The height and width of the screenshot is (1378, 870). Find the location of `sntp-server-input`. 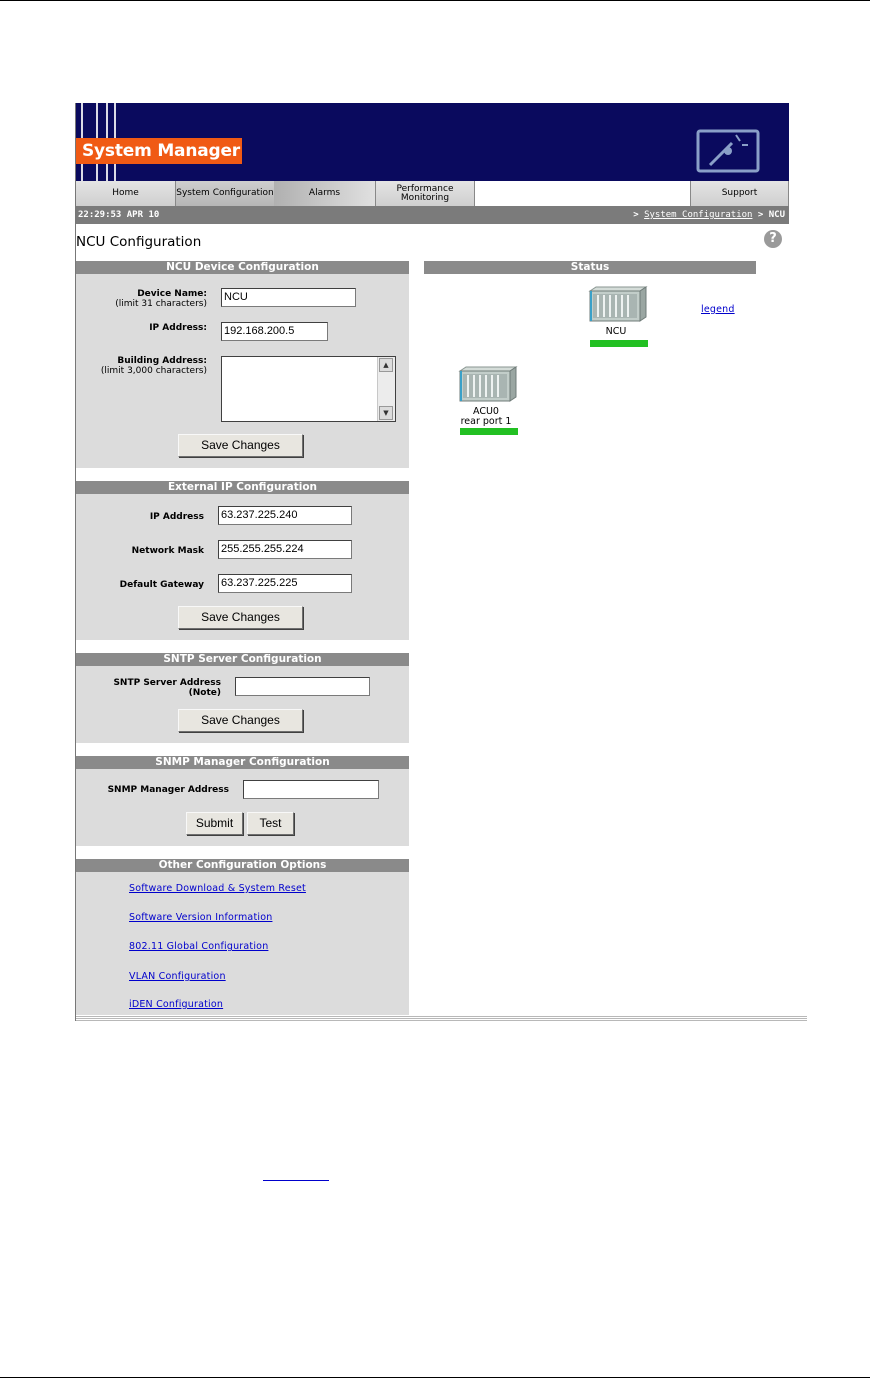

sntp-server-input is located at coordinates (302, 686).